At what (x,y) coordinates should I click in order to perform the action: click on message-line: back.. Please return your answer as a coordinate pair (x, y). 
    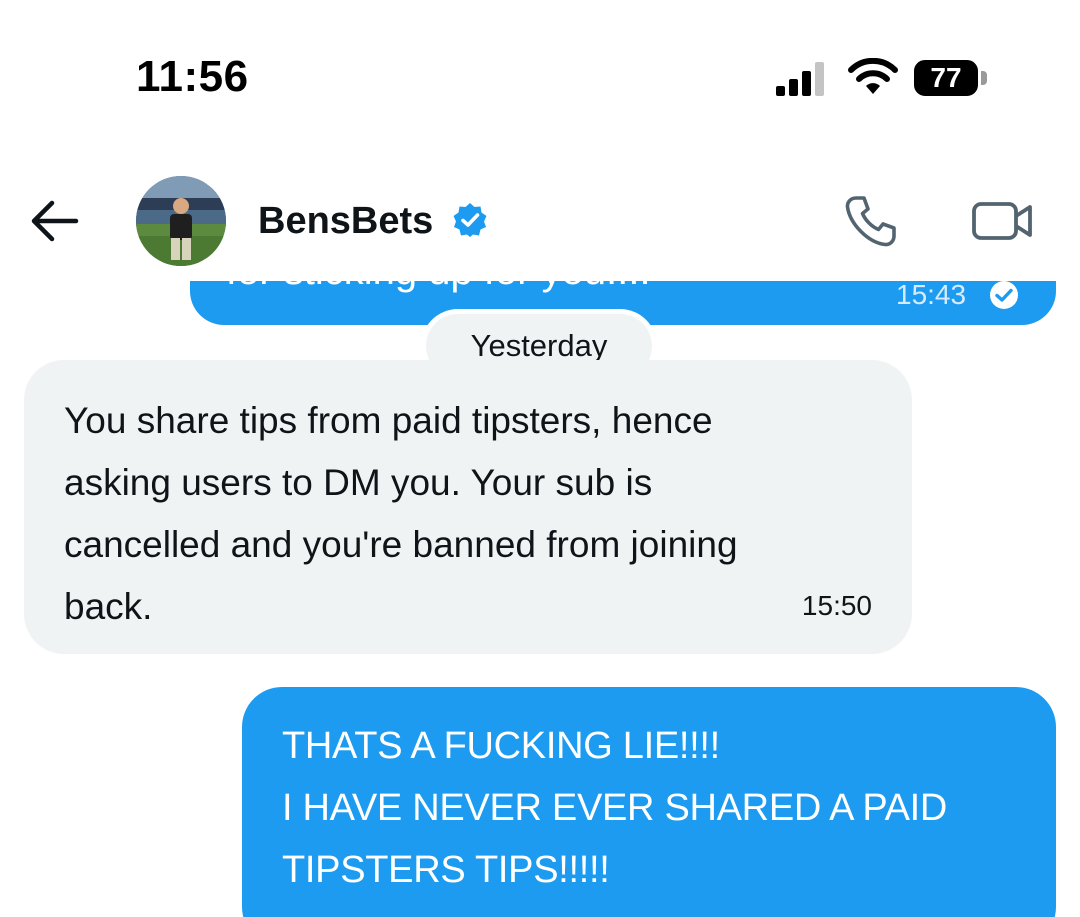
    Looking at the image, I should click on (108, 606).